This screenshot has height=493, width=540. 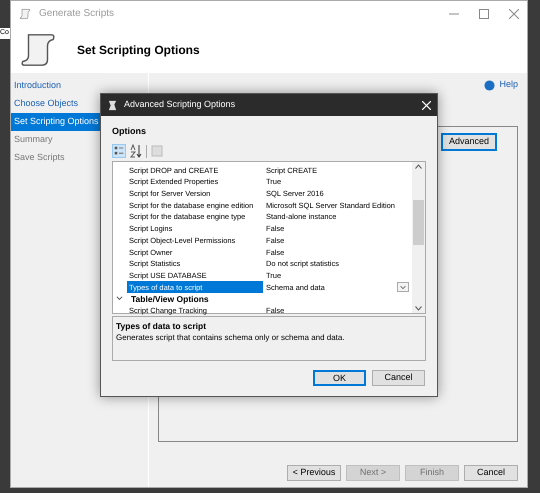 What do you see at coordinates (119, 298) in the screenshot?
I see `chevron-icon` at bounding box center [119, 298].